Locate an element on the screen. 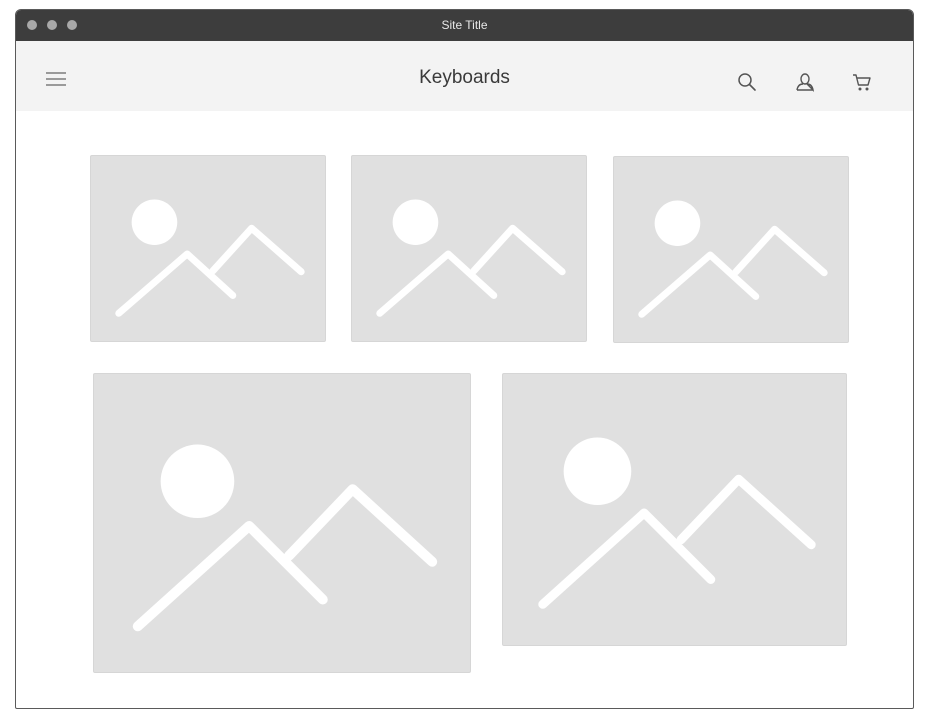 The width and height of the screenshot is (935, 728). title-bar: Site Title is located at coordinates (464, 25).